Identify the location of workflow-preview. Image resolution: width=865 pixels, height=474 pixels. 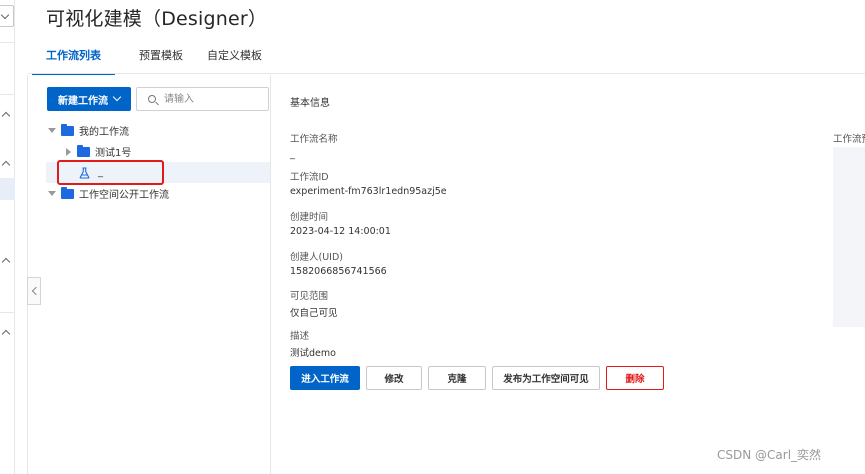
(849, 237).